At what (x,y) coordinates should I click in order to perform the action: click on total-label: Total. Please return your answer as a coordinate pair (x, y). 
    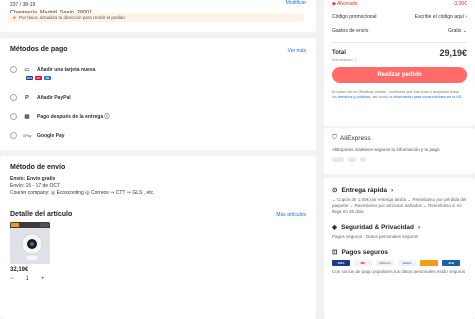
    Looking at the image, I should click on (339, 53).